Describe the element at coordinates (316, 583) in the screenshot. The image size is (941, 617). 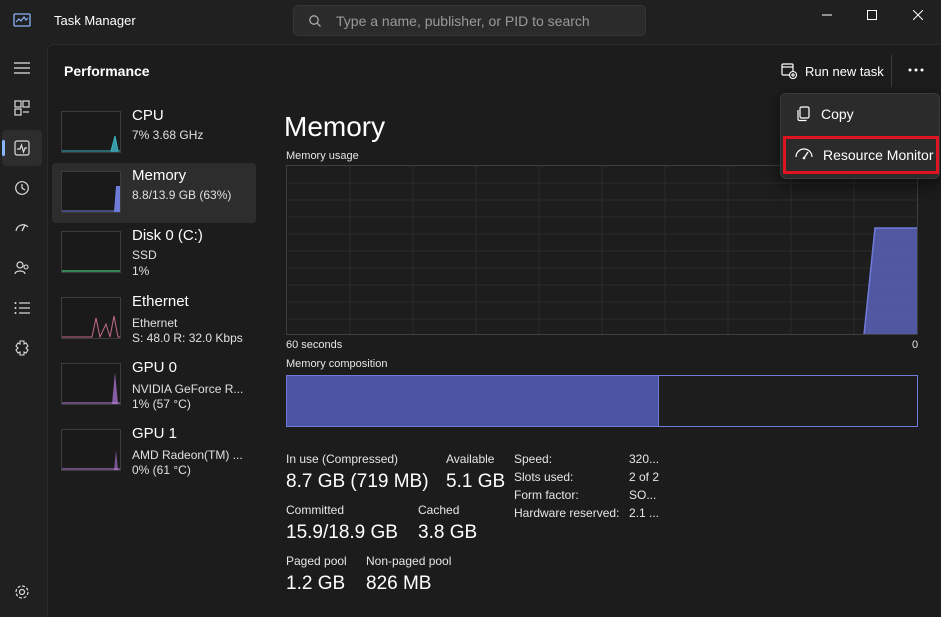
I see `paged-pool-value: 1.2 GB` at that location.